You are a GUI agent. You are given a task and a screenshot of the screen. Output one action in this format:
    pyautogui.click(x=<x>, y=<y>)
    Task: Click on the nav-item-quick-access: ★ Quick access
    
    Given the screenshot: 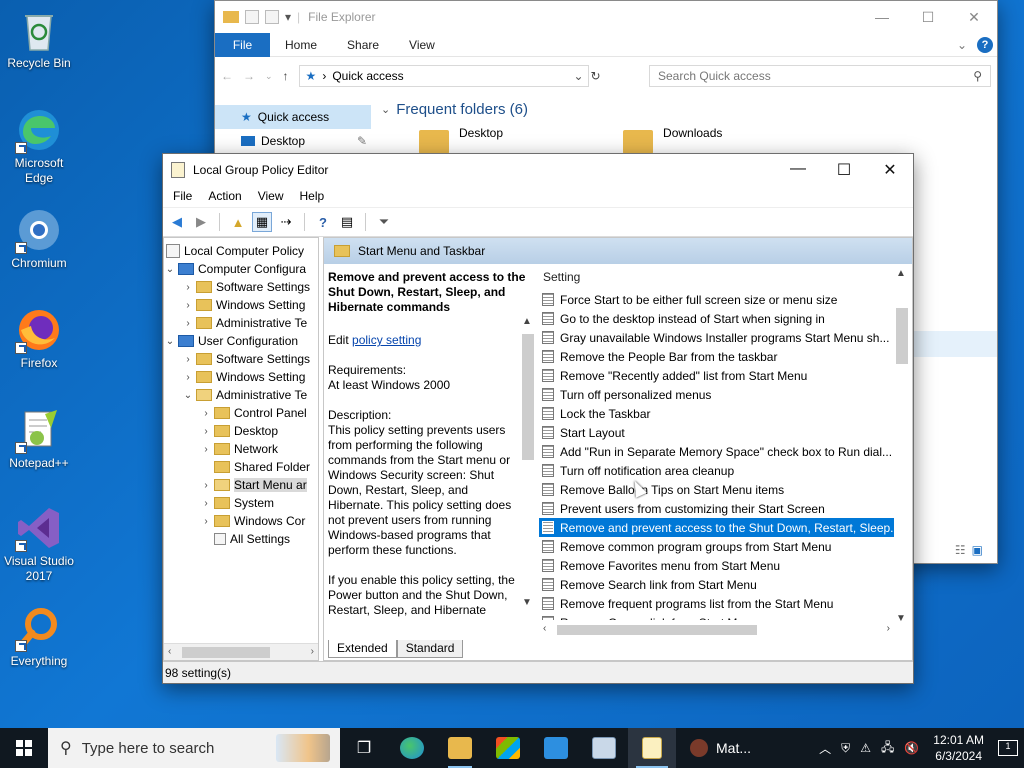 What is the action you would take?
    pyautogui.click(x=293, y=117)
    